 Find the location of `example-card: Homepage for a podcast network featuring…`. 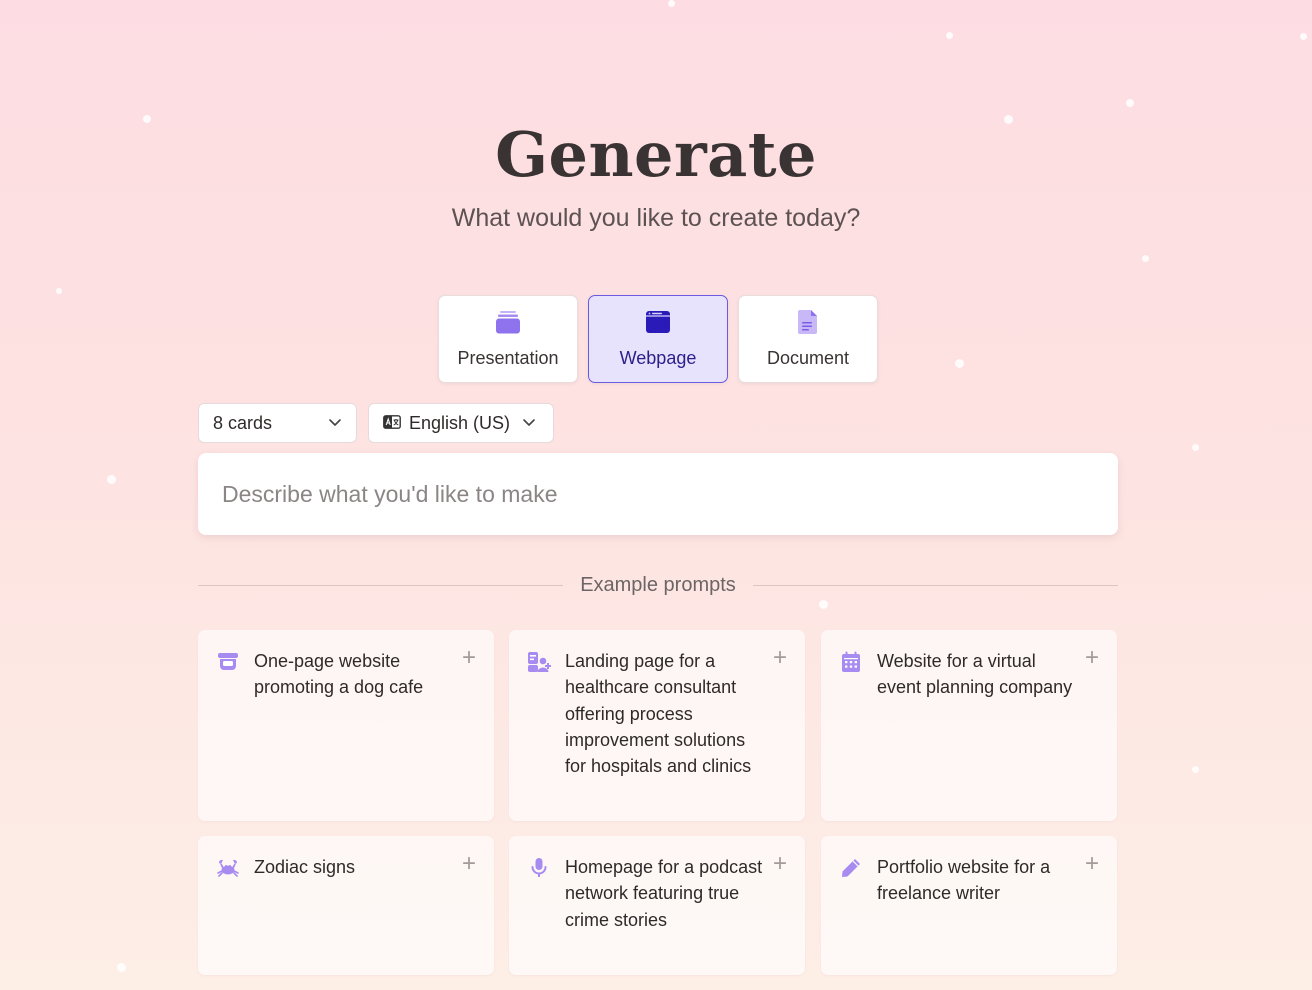

example-card: Homepage for a podcast network featuring… is located at coordinates (657, 905).